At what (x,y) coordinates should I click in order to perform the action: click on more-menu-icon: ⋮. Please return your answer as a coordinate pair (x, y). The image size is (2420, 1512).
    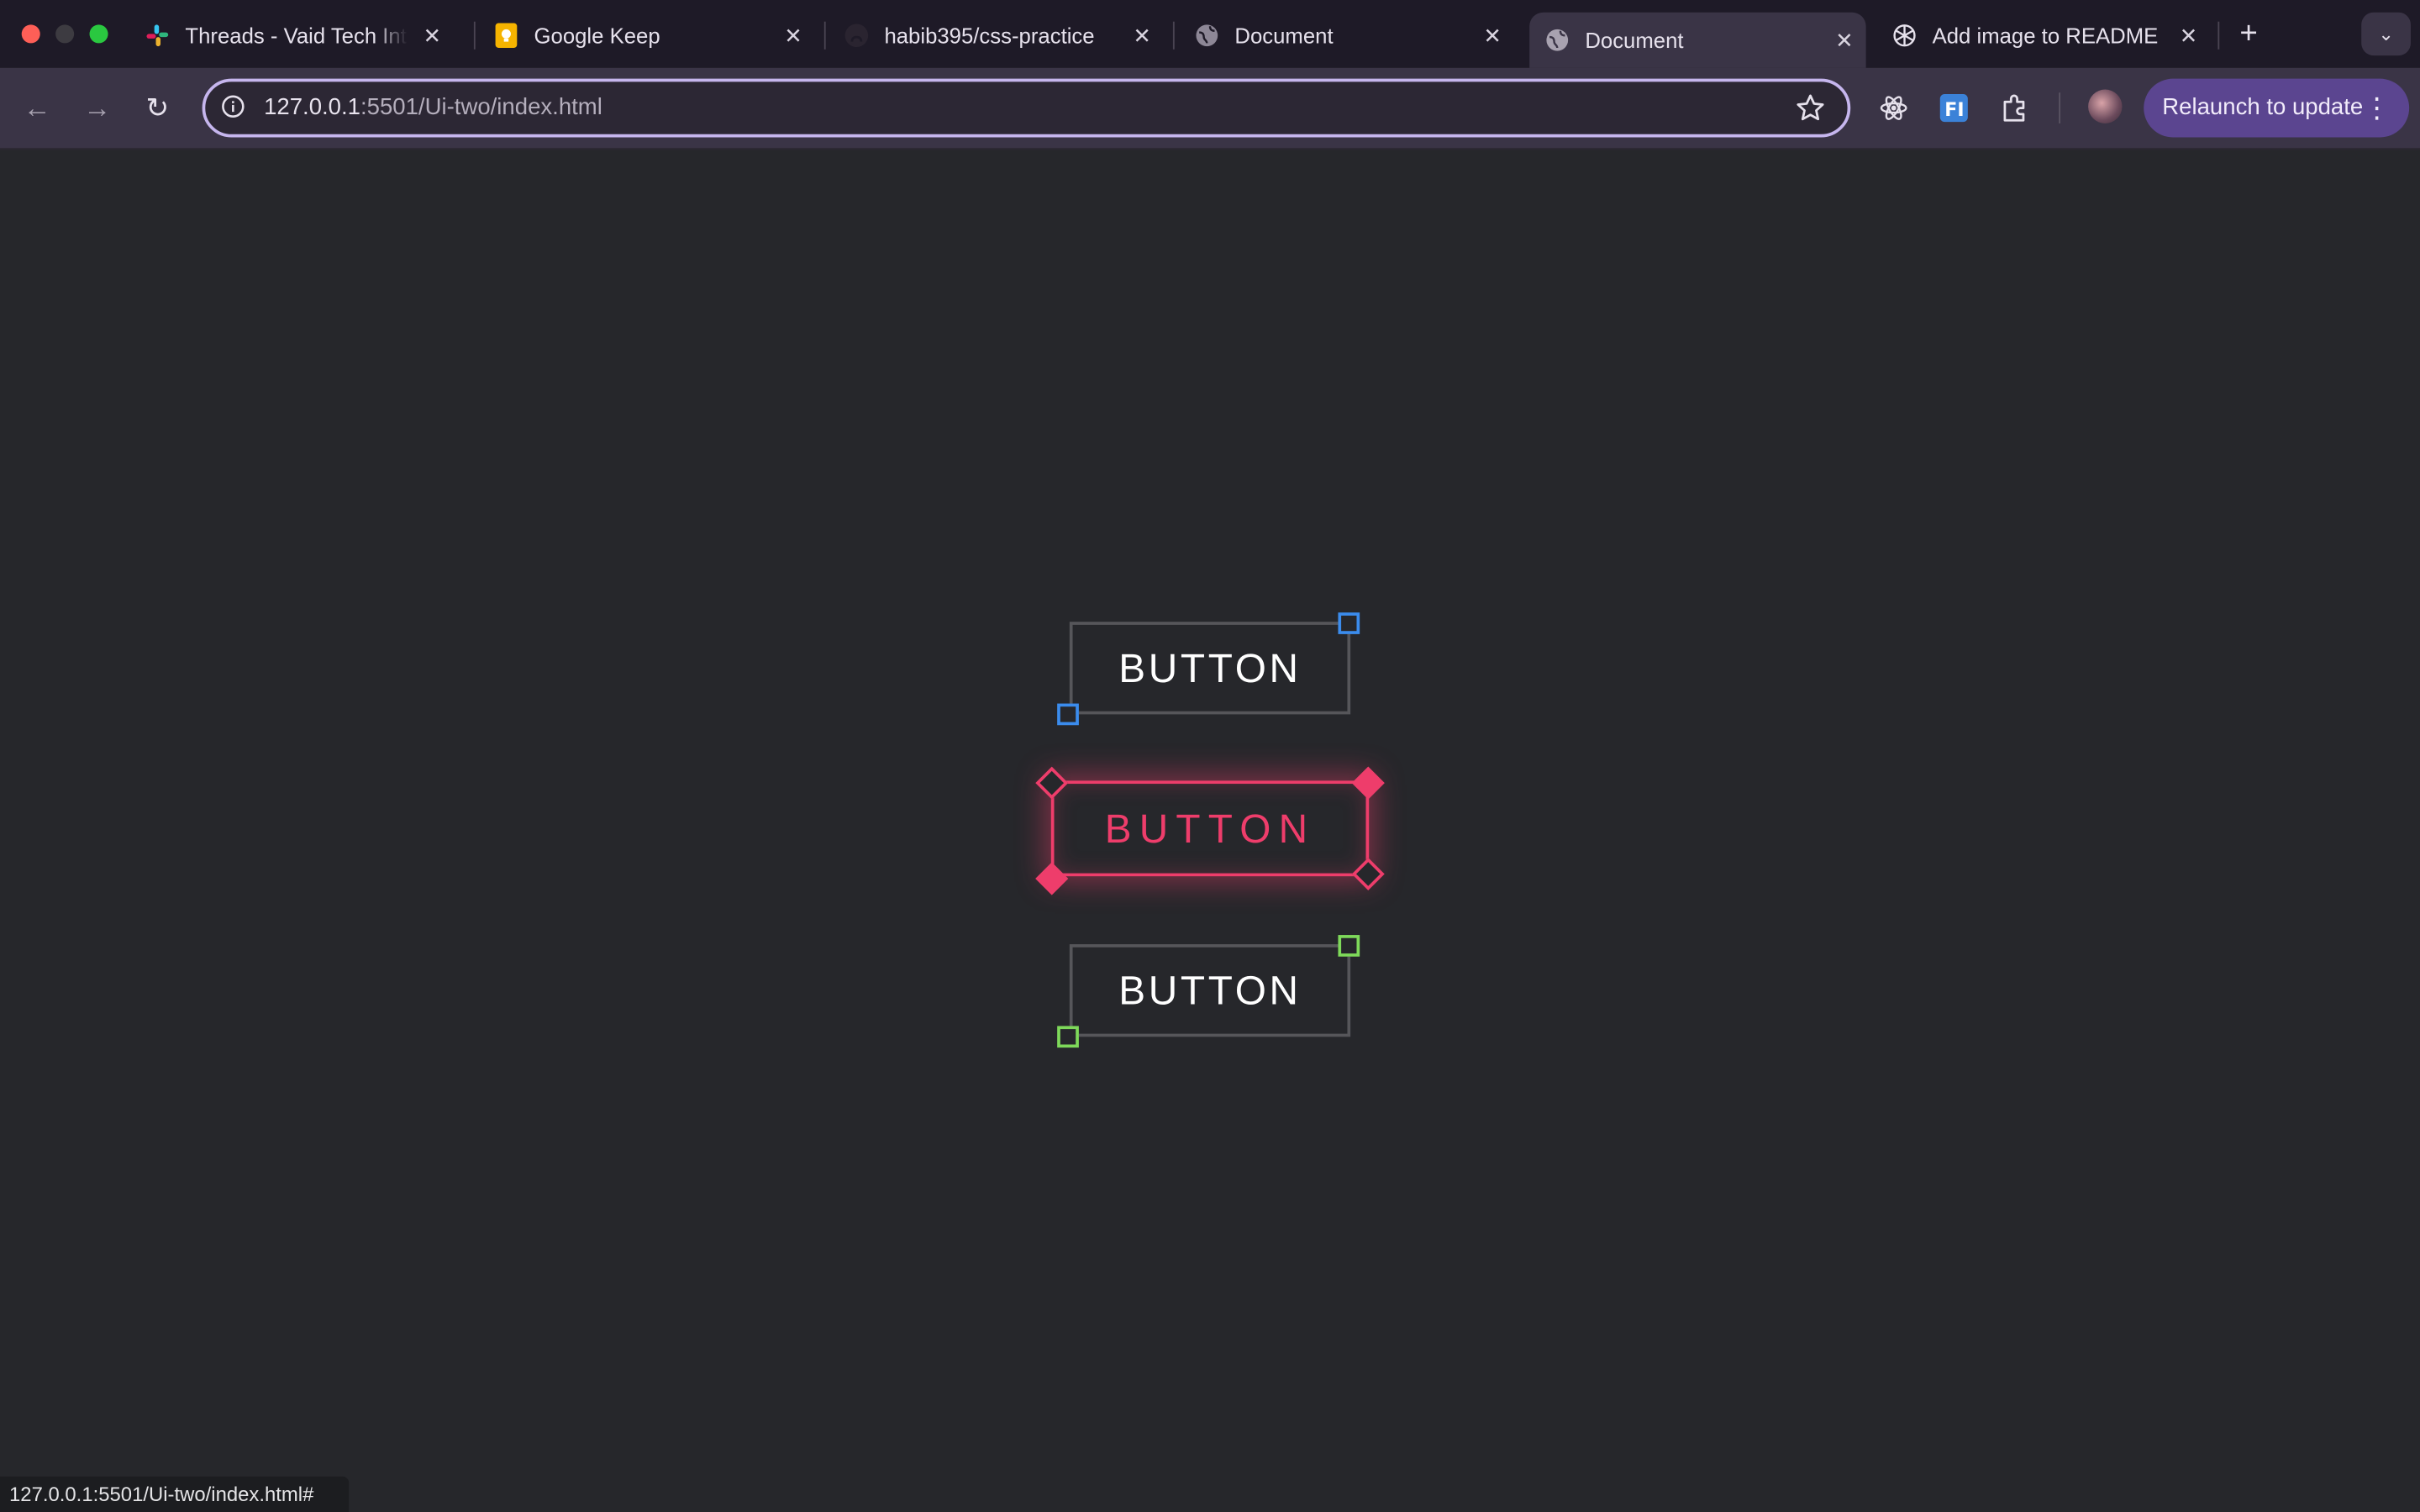
    Looking at the image, I should click on (2377, 108).